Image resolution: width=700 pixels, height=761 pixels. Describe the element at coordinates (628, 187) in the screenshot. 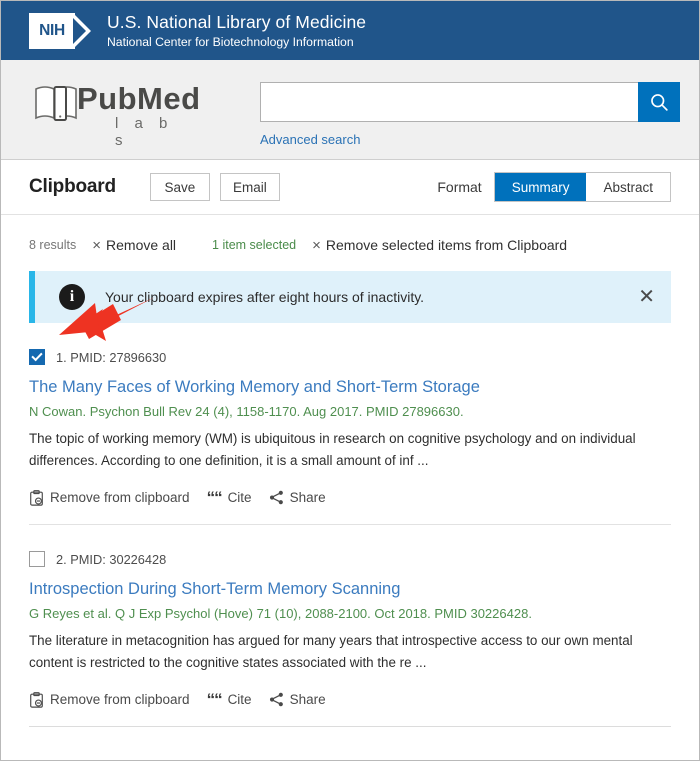

I see `tab-format-abstract: Abstract` at that location.